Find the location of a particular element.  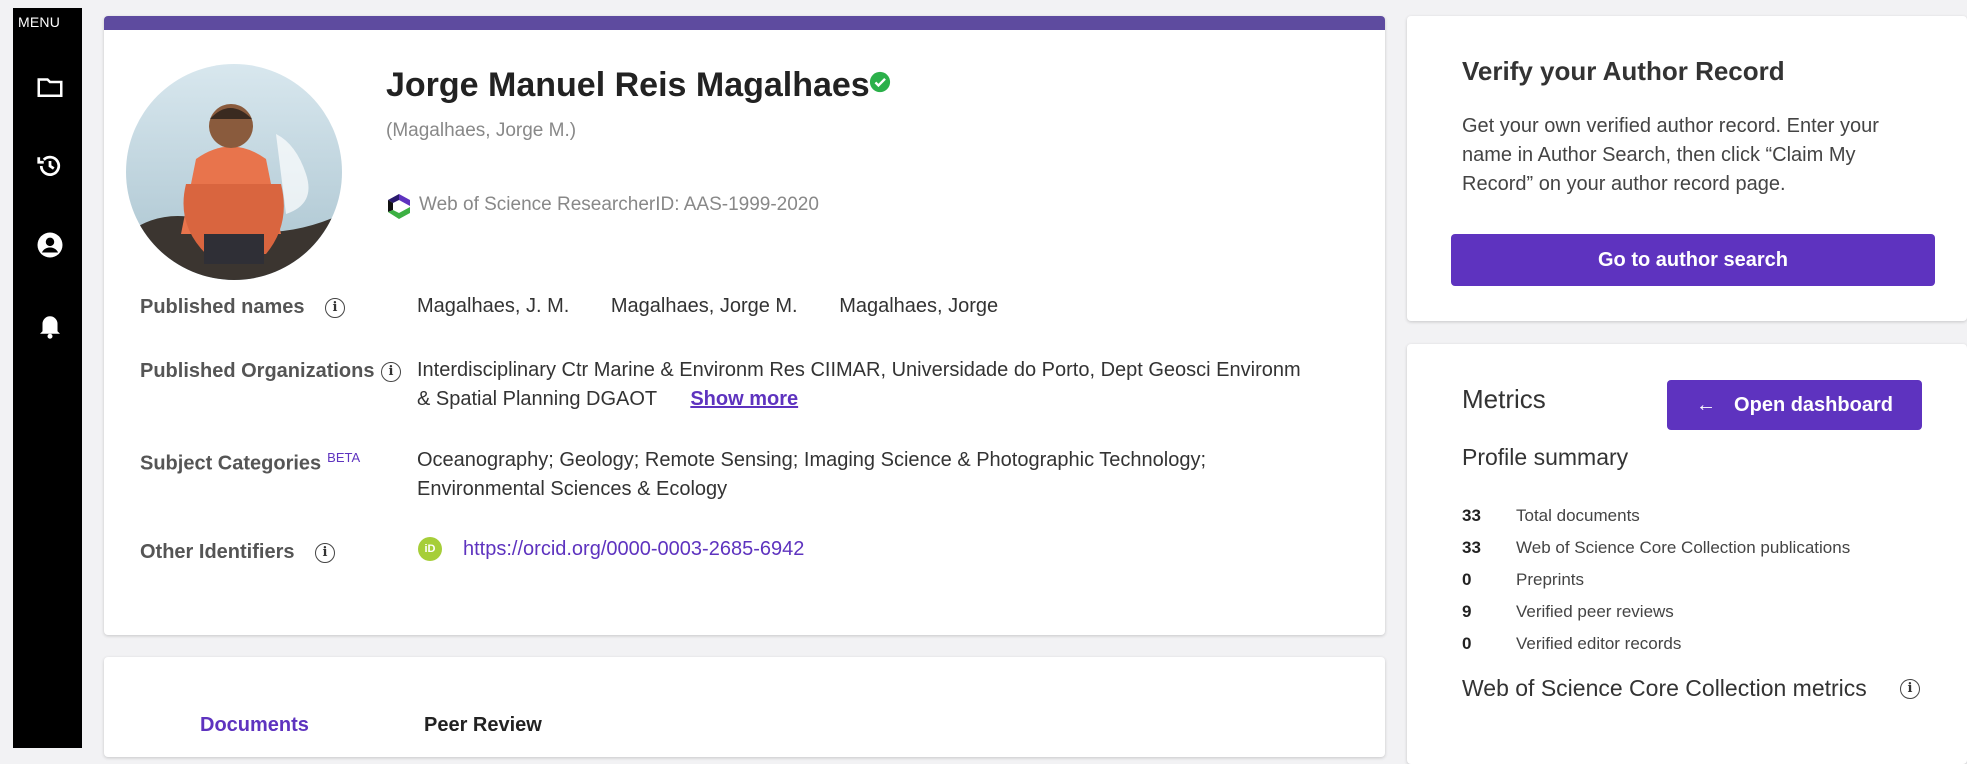

metric-row: 0 Preprints is located at coordinates (1523, 580).